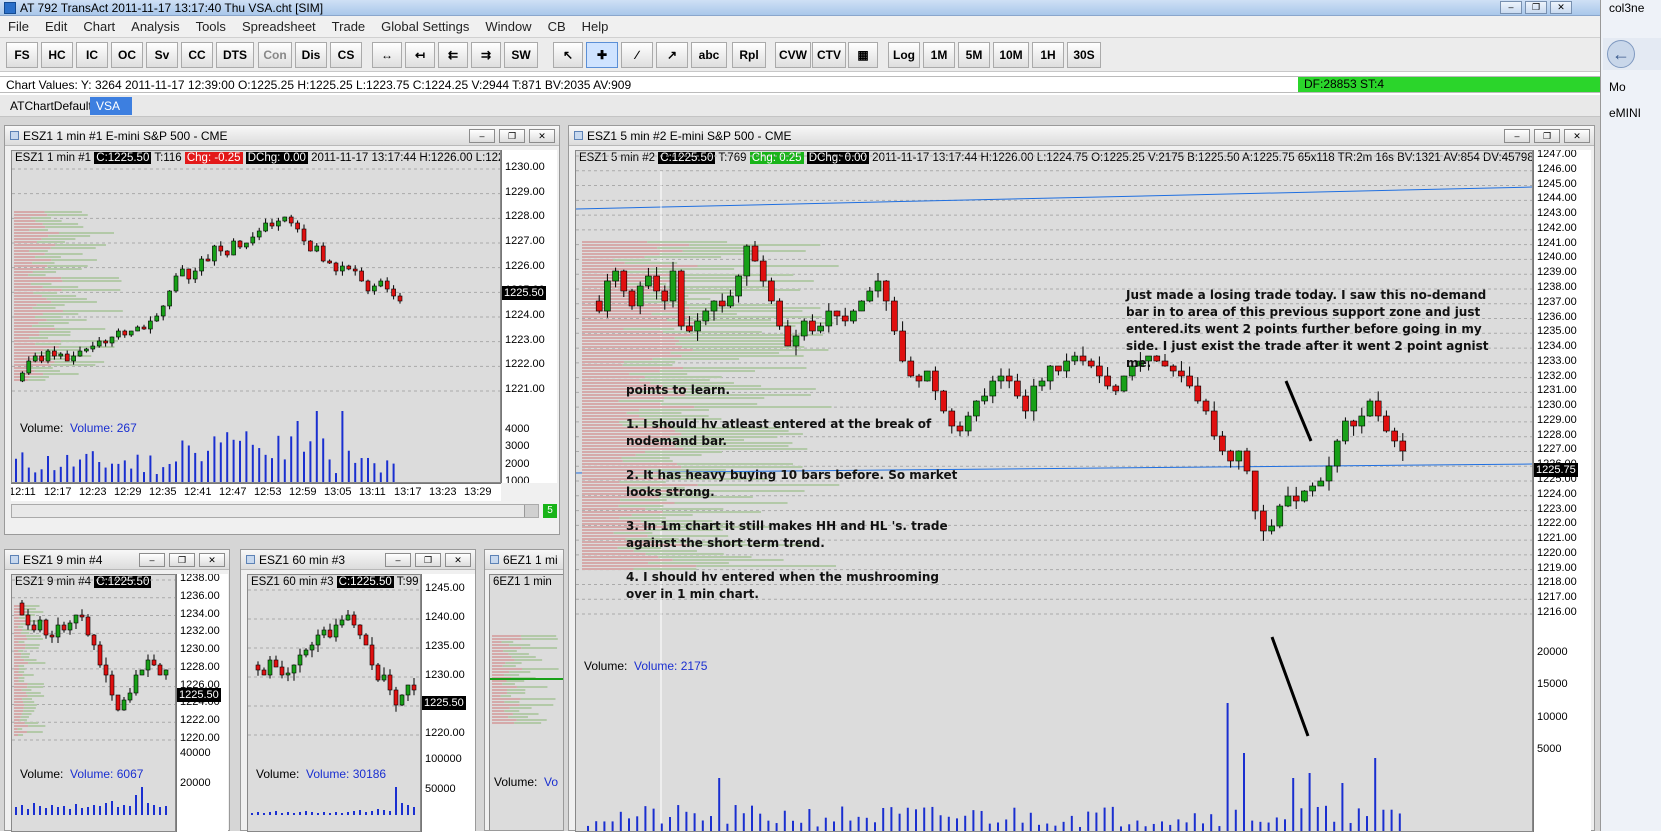 The image size is (1661, 832). I want to click on price-tick: 1228.00, so click(525, 216).